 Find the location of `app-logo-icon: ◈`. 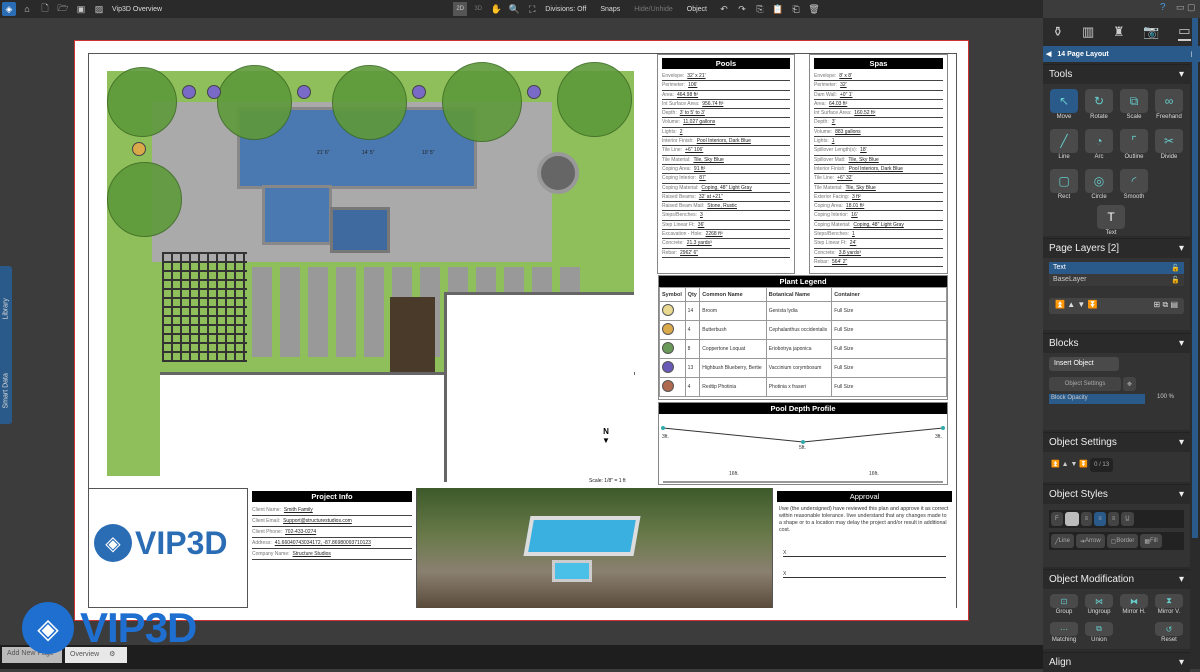

app-logo-icon: ◈ is located at coordinates (9, 9).